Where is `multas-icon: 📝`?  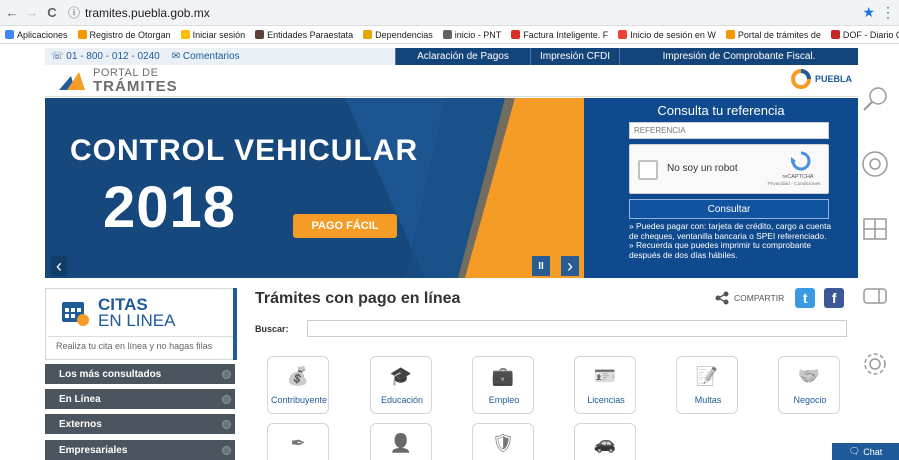 multas-icon: 📝 is located at coordinates (707, 376).